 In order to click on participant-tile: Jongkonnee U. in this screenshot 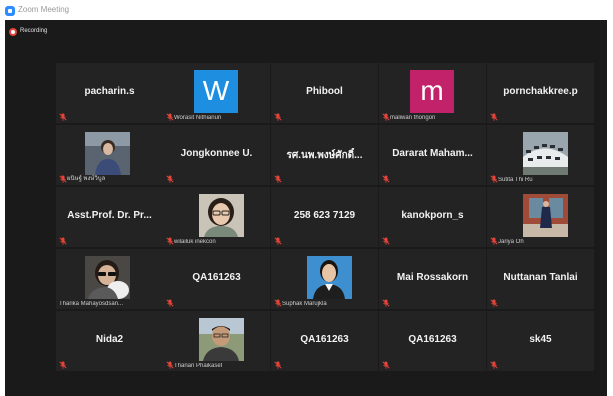, I will do `click(216, 155)`.